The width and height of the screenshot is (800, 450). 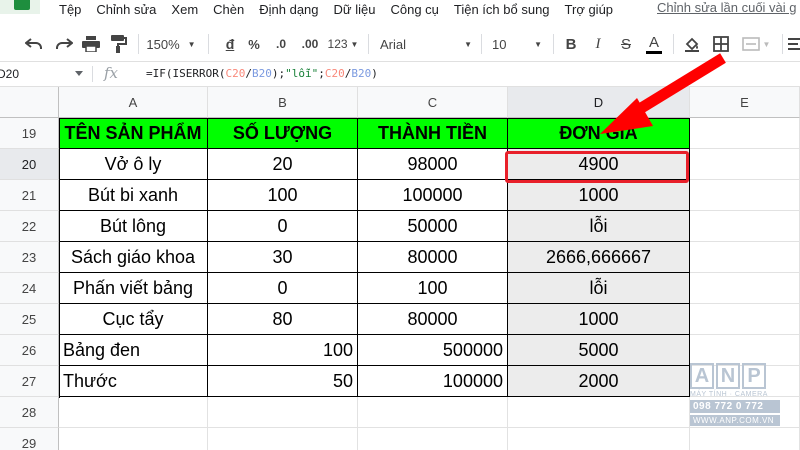 What do you see at coordinates (589, 9) in the screenshot?
I see `menu-help: Trợ giúp` at bounding box center [589, 9].